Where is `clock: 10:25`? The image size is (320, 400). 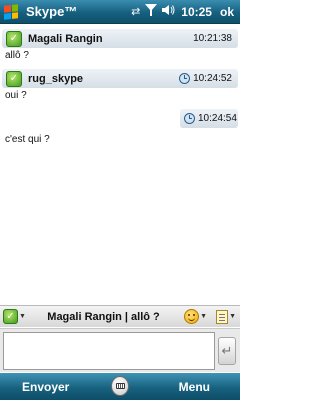 clock: 10:25 is located at coordinates (196, 12).